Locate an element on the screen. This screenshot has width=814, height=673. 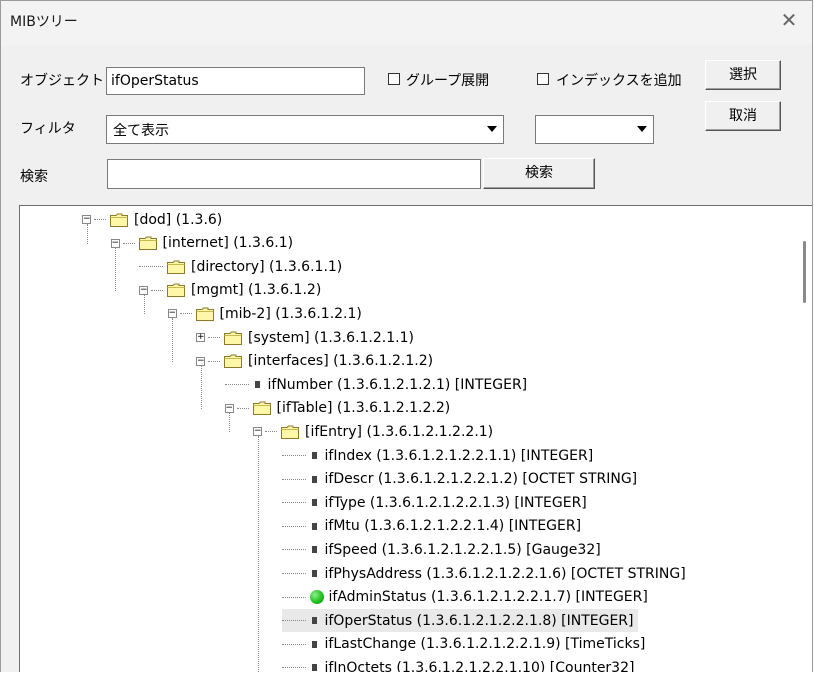
tree-node-label: ifMtu (1.3.6.1.2.1.2.2.1.4) [INTEGER] is located at coordinates (453, 526).